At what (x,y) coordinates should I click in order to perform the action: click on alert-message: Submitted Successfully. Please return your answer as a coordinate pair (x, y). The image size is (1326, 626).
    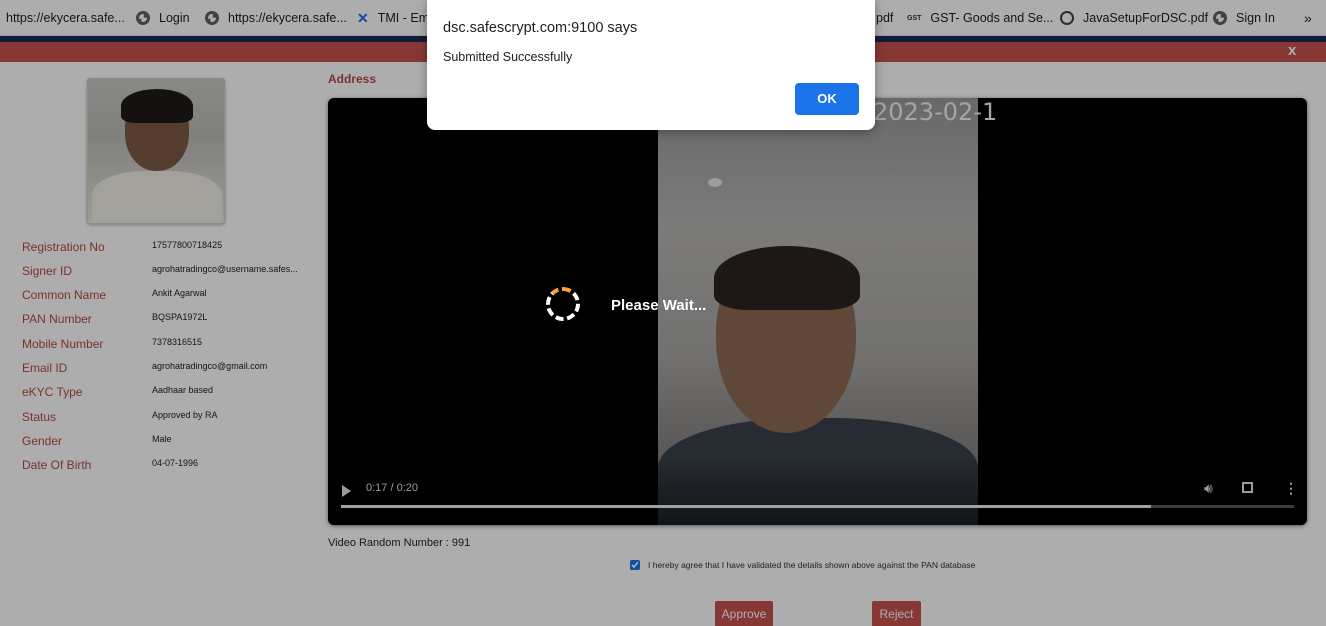
    Looking at the image, I should click on (508, 57).